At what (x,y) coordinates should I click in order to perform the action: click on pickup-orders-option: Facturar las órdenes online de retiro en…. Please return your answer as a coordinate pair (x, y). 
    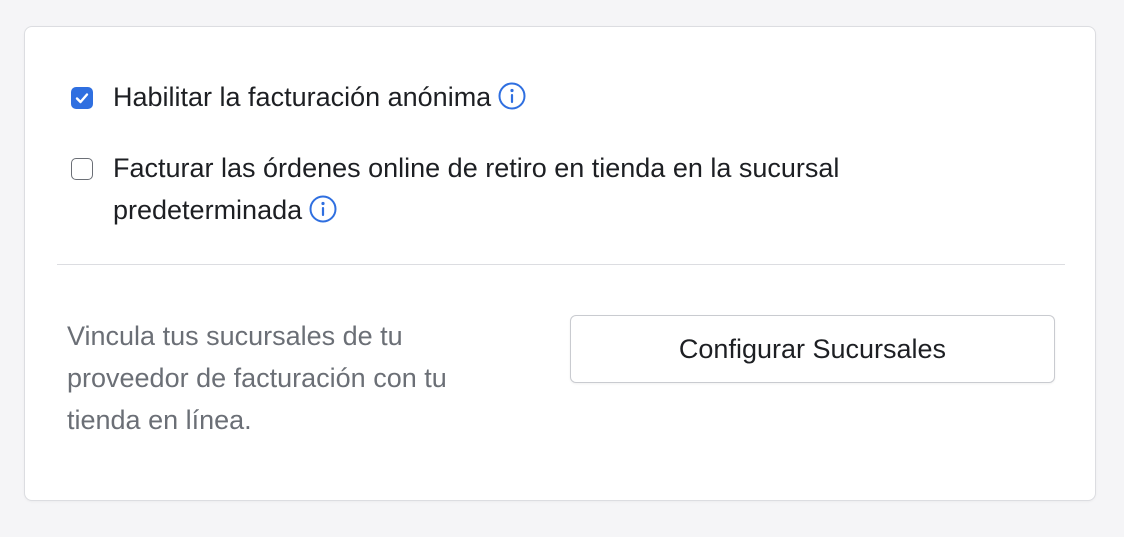
    Looking at the image, I should click on (502, 192).